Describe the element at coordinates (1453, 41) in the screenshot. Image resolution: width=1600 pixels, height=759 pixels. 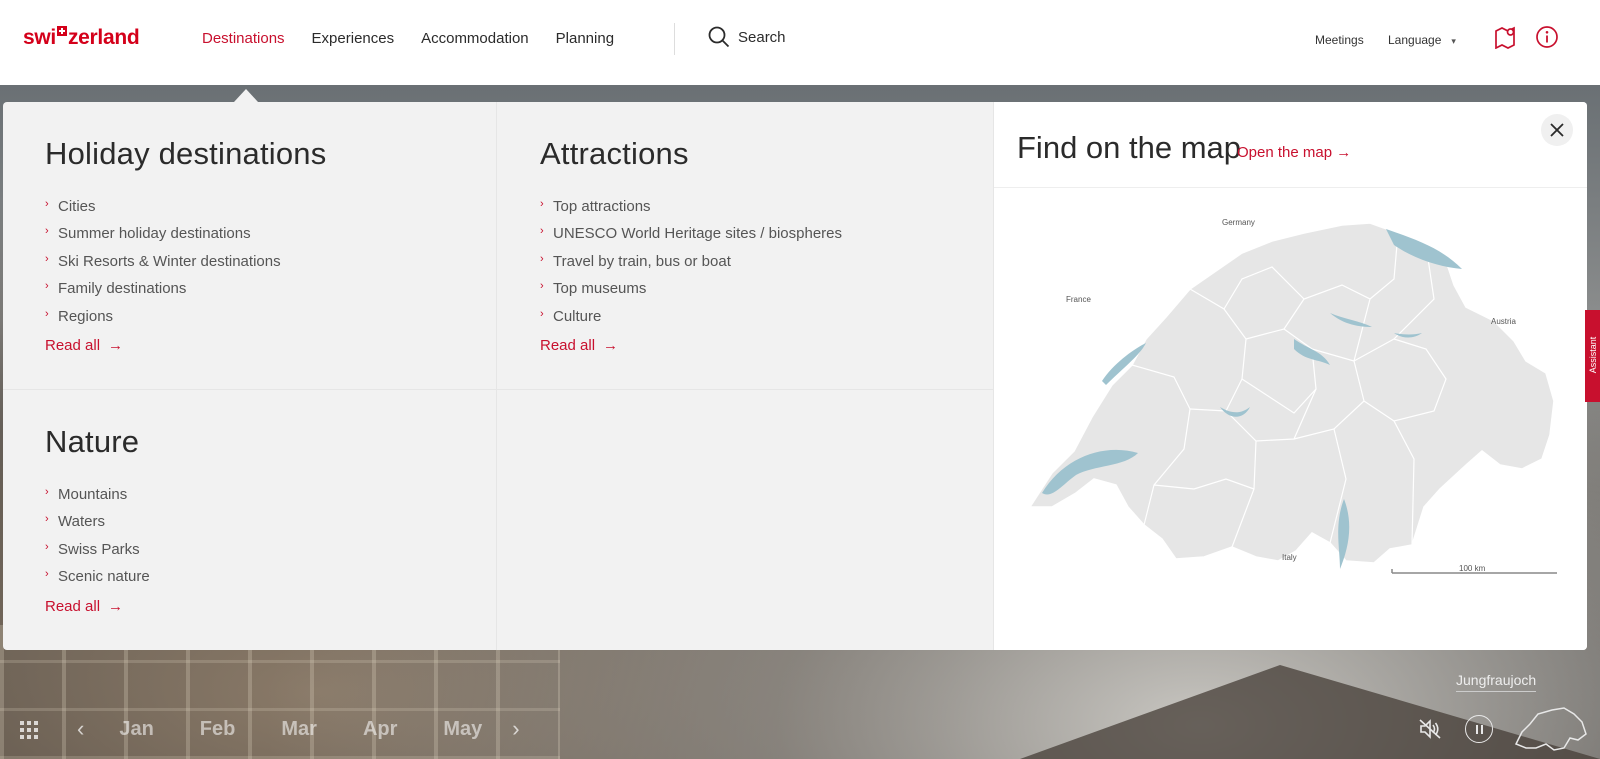
I see `caret-down-icon: ▾` at that location.